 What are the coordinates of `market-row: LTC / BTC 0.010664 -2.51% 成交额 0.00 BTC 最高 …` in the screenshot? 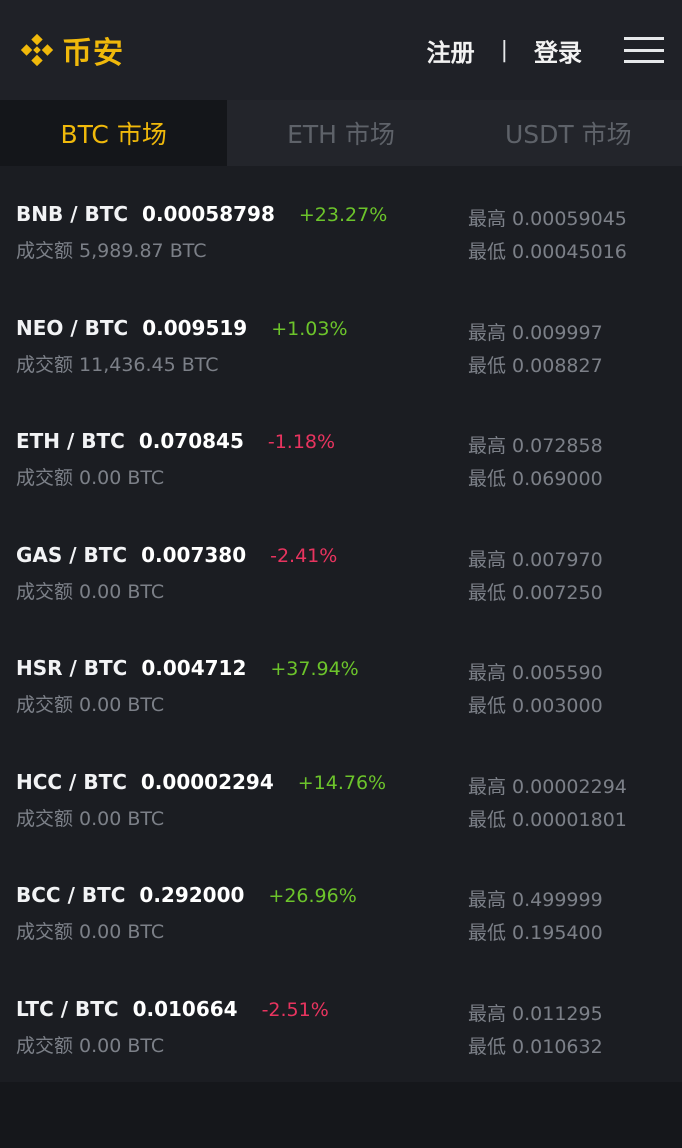 It's located at (341, 1028).